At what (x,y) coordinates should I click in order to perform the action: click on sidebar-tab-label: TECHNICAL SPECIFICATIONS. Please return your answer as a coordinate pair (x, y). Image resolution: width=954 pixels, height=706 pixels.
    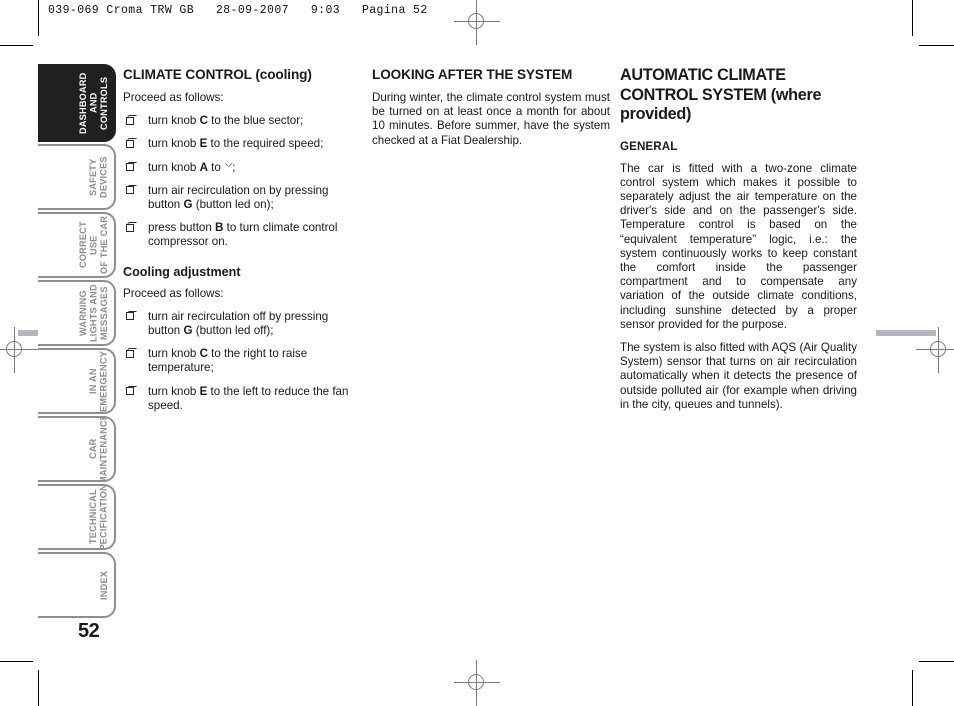
    Looking at the image, I should click on (98, 517).